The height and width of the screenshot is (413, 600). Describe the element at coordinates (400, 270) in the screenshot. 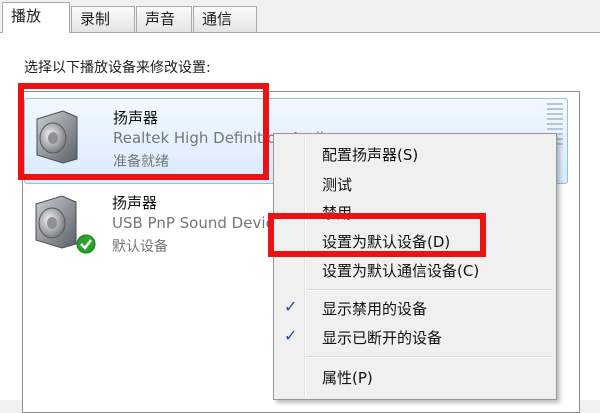

I see `menu-item-set-default-comm-device: 设置为默认通信设备(C)` at that location.